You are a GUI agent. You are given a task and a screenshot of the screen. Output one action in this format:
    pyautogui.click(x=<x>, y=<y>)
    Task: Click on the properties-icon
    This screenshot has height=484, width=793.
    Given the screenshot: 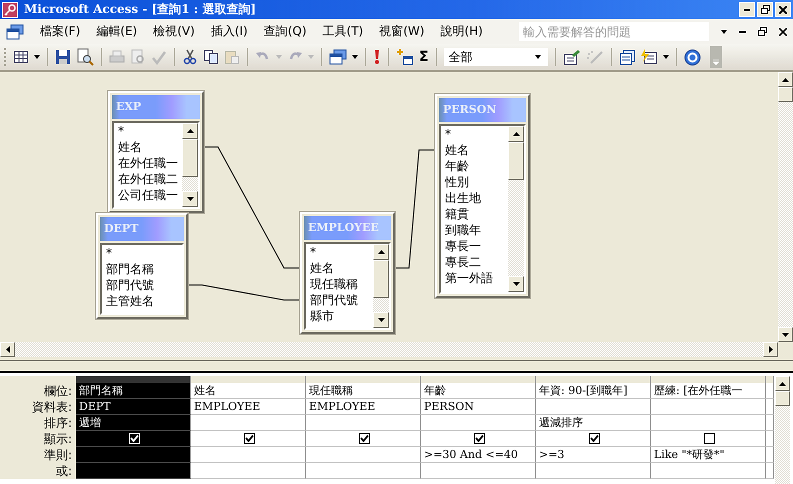 What is the action you would take?
    pyautogui.click(x=571, y=57)
    